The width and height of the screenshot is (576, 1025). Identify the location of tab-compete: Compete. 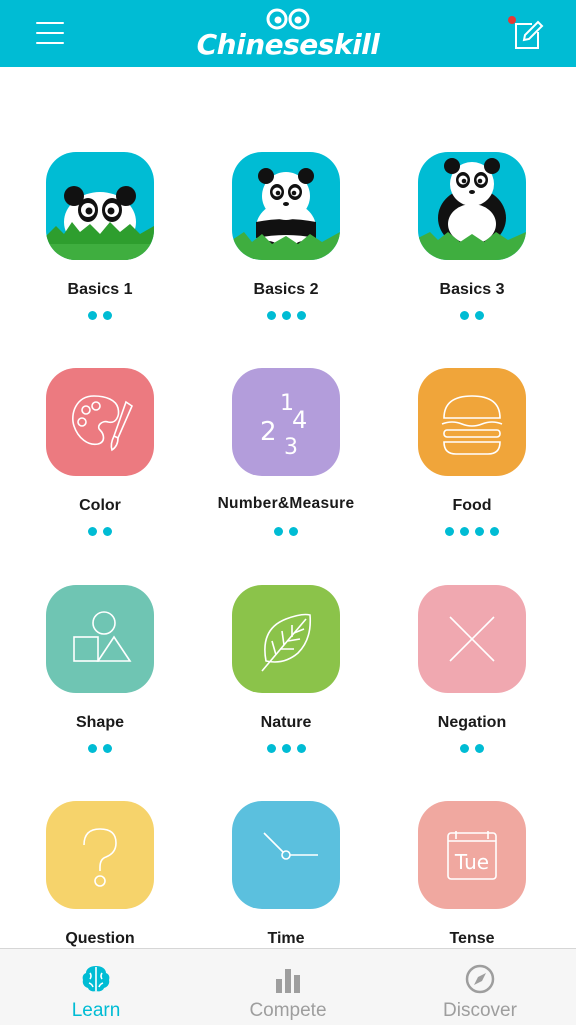
(288, 987).